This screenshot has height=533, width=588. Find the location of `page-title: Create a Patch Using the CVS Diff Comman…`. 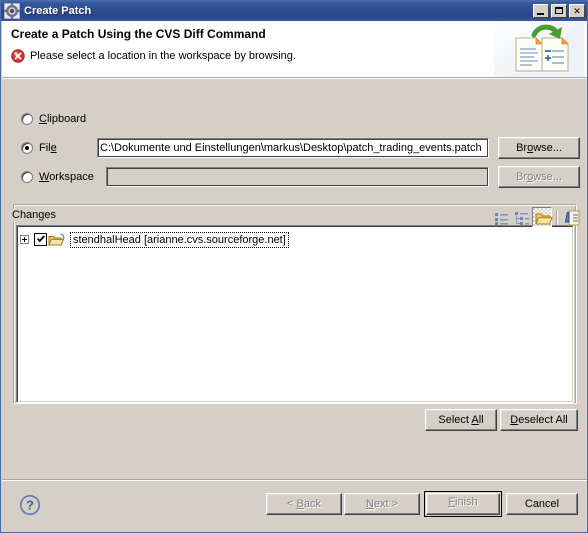

page-title: Create a Patch Using the CVS Diff Comman… is located at coordinates (138, 34).